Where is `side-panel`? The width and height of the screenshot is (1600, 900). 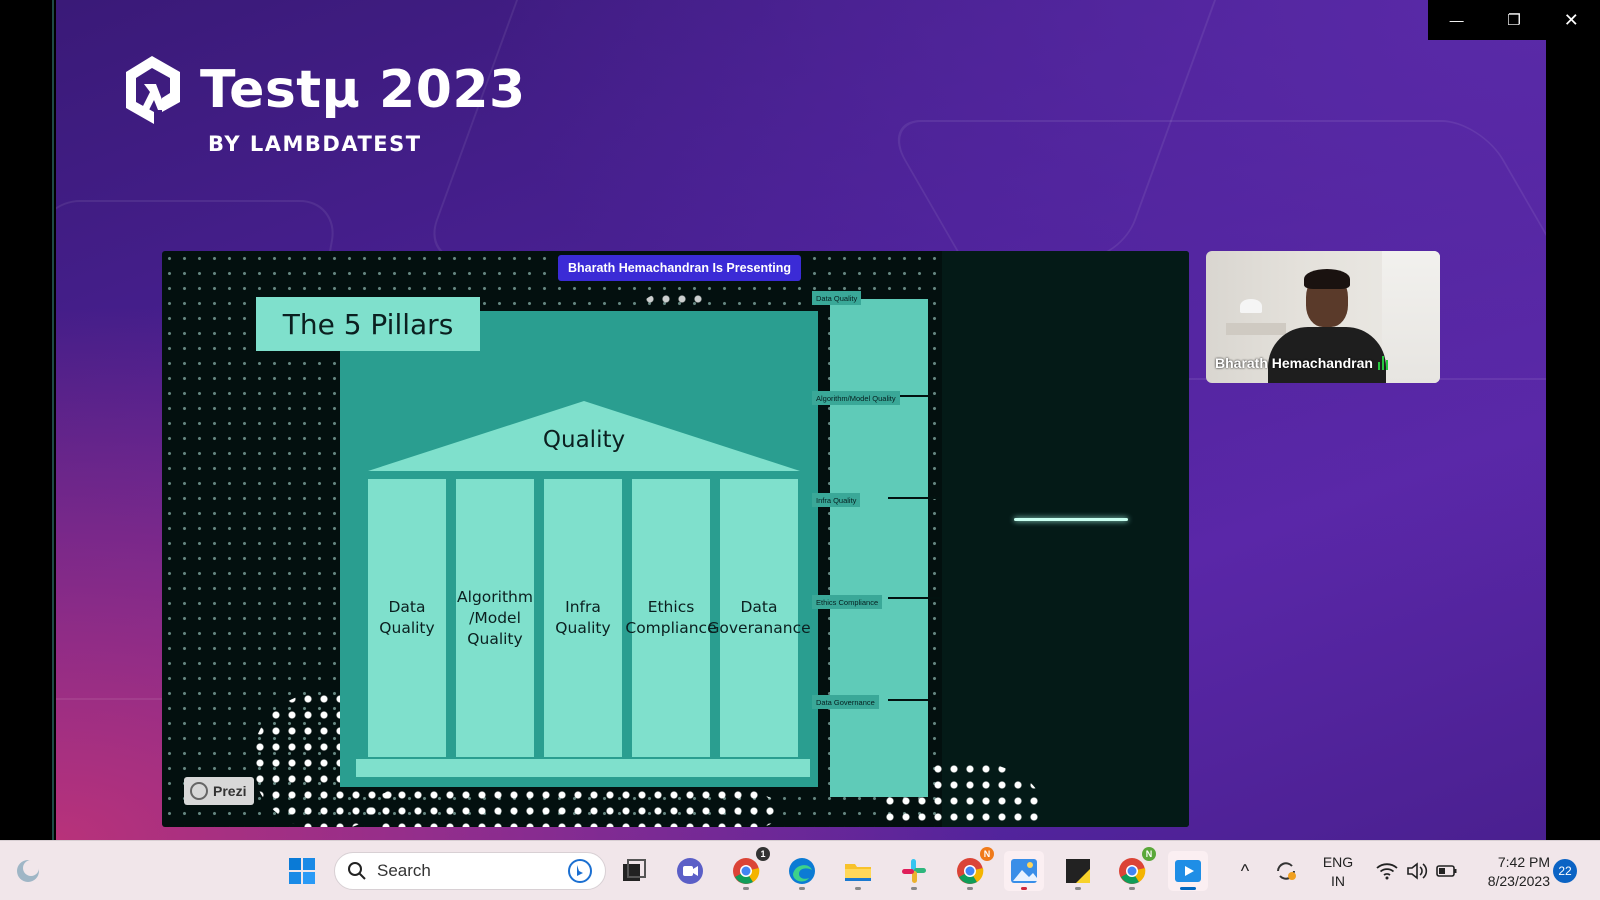 side-panel is located at coordinates (879, 548).